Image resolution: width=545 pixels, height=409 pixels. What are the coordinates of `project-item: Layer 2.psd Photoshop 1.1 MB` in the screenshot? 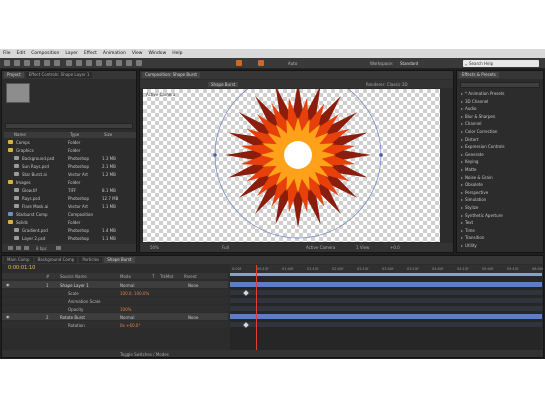 It's located at (69, 238).